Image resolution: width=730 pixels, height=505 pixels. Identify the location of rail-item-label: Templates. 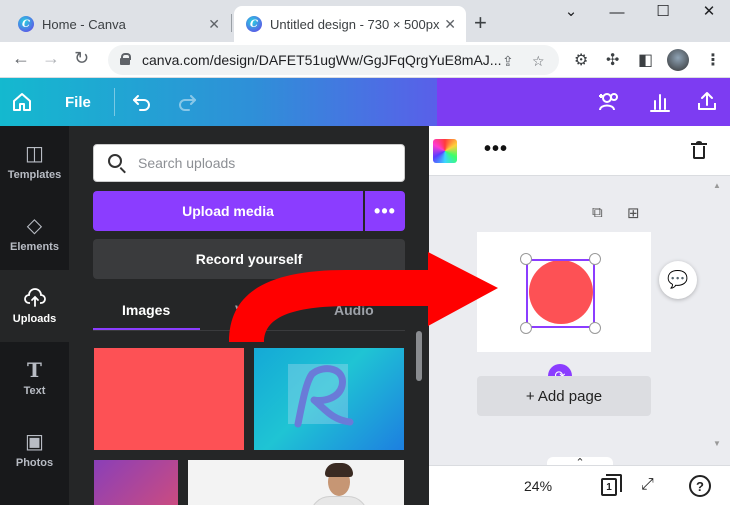
(34, 174).